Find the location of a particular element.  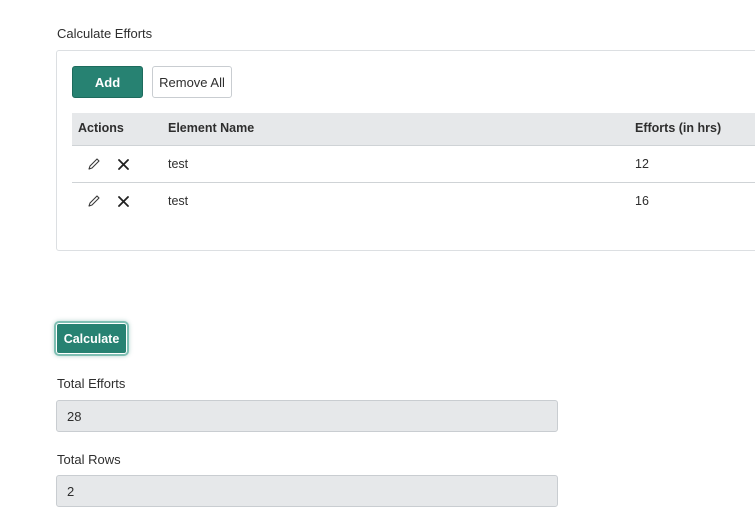

total-efforts-label: Total Efforts is located at coordinates (91, 383).